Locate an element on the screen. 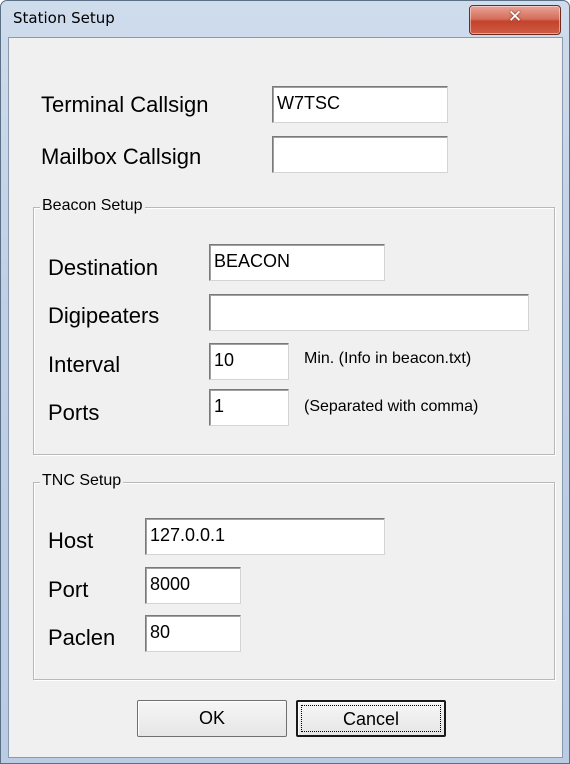 The image size is (570, 764). beacon-setup-title: Beacon Setup is located at coordinates (92, 206).